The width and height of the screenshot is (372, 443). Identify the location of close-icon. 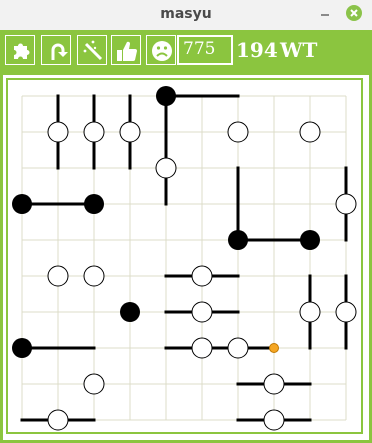
(354, 13).